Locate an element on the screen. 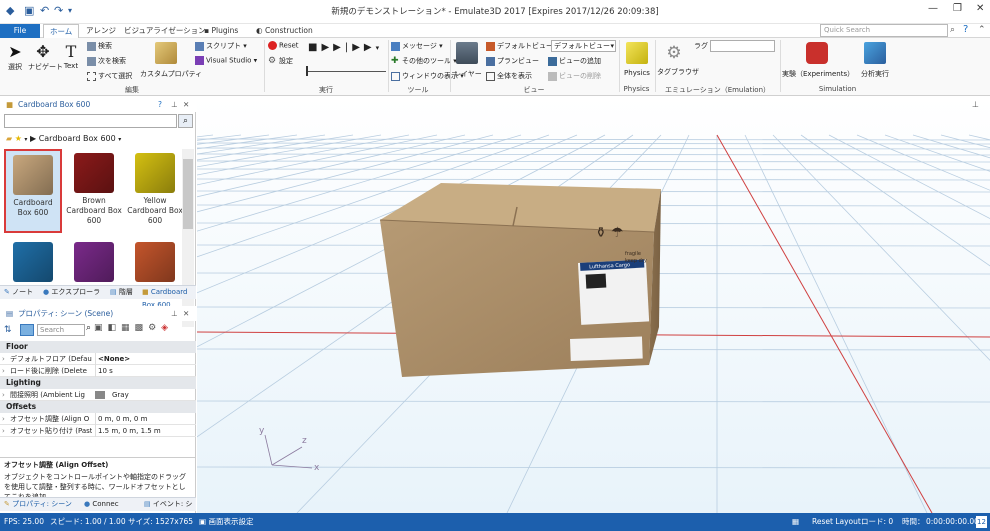  property-row: › デフォルトフロア (Default <None> is located at coordinates (98, 359).